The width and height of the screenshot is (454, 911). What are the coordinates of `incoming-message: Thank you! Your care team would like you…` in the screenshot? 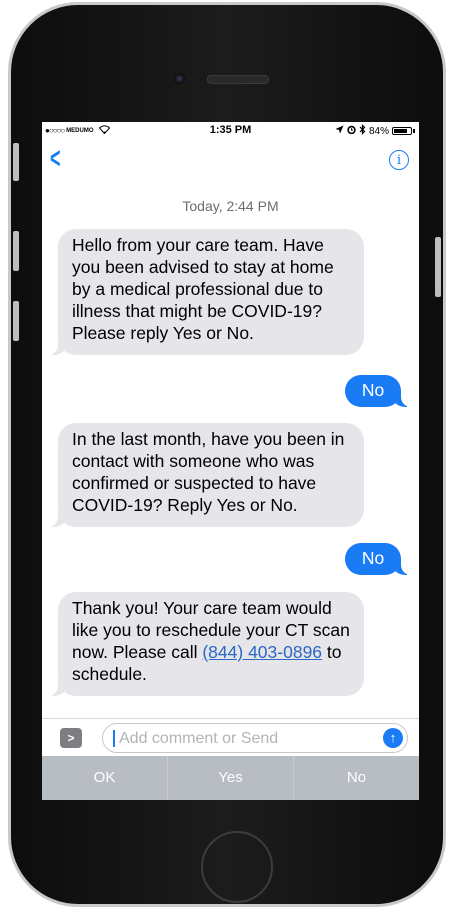 It's located at (206, 644).